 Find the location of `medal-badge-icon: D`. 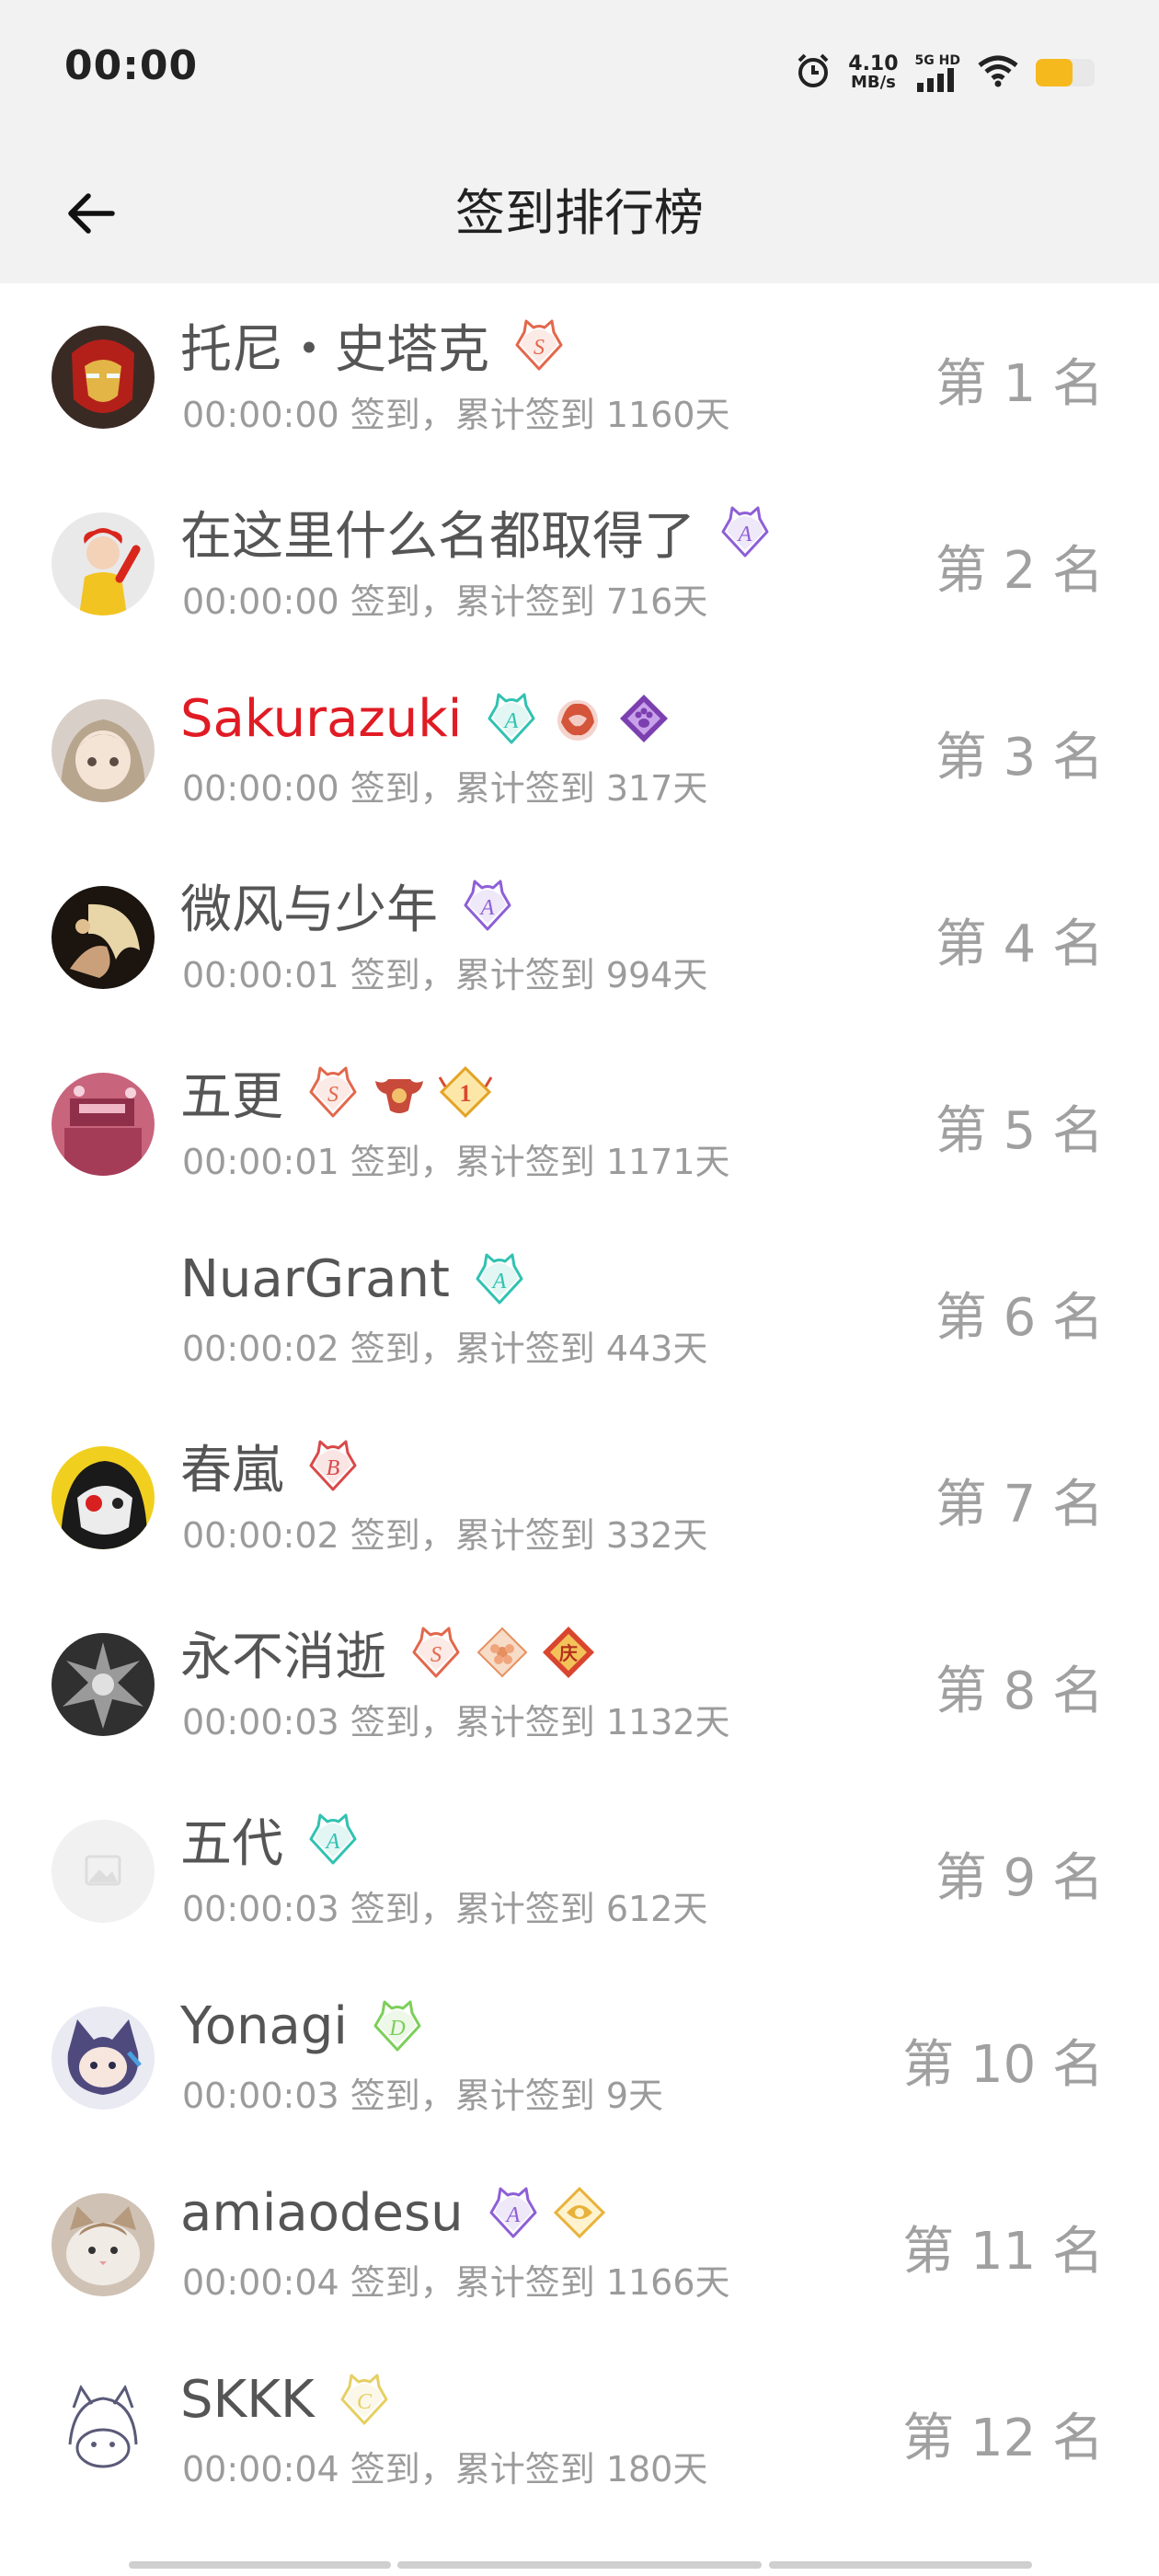

medal-badge-icon: D is located at coordinates (397, 2025).